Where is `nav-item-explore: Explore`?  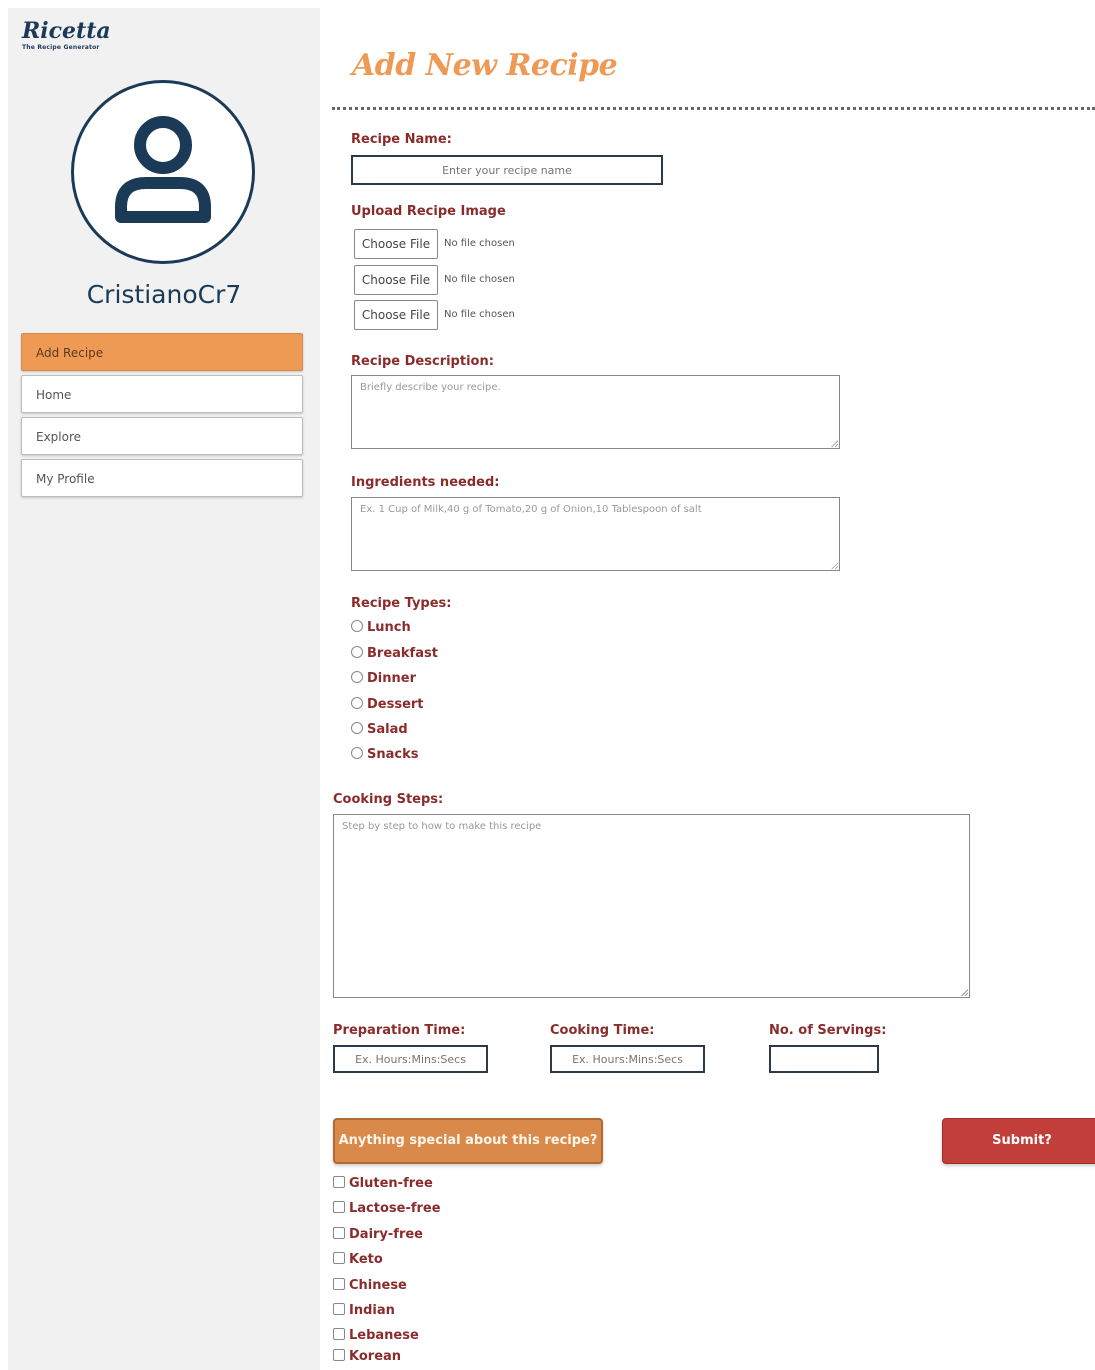 nav-item-explore: Explore is located at coordinates (162, 436).